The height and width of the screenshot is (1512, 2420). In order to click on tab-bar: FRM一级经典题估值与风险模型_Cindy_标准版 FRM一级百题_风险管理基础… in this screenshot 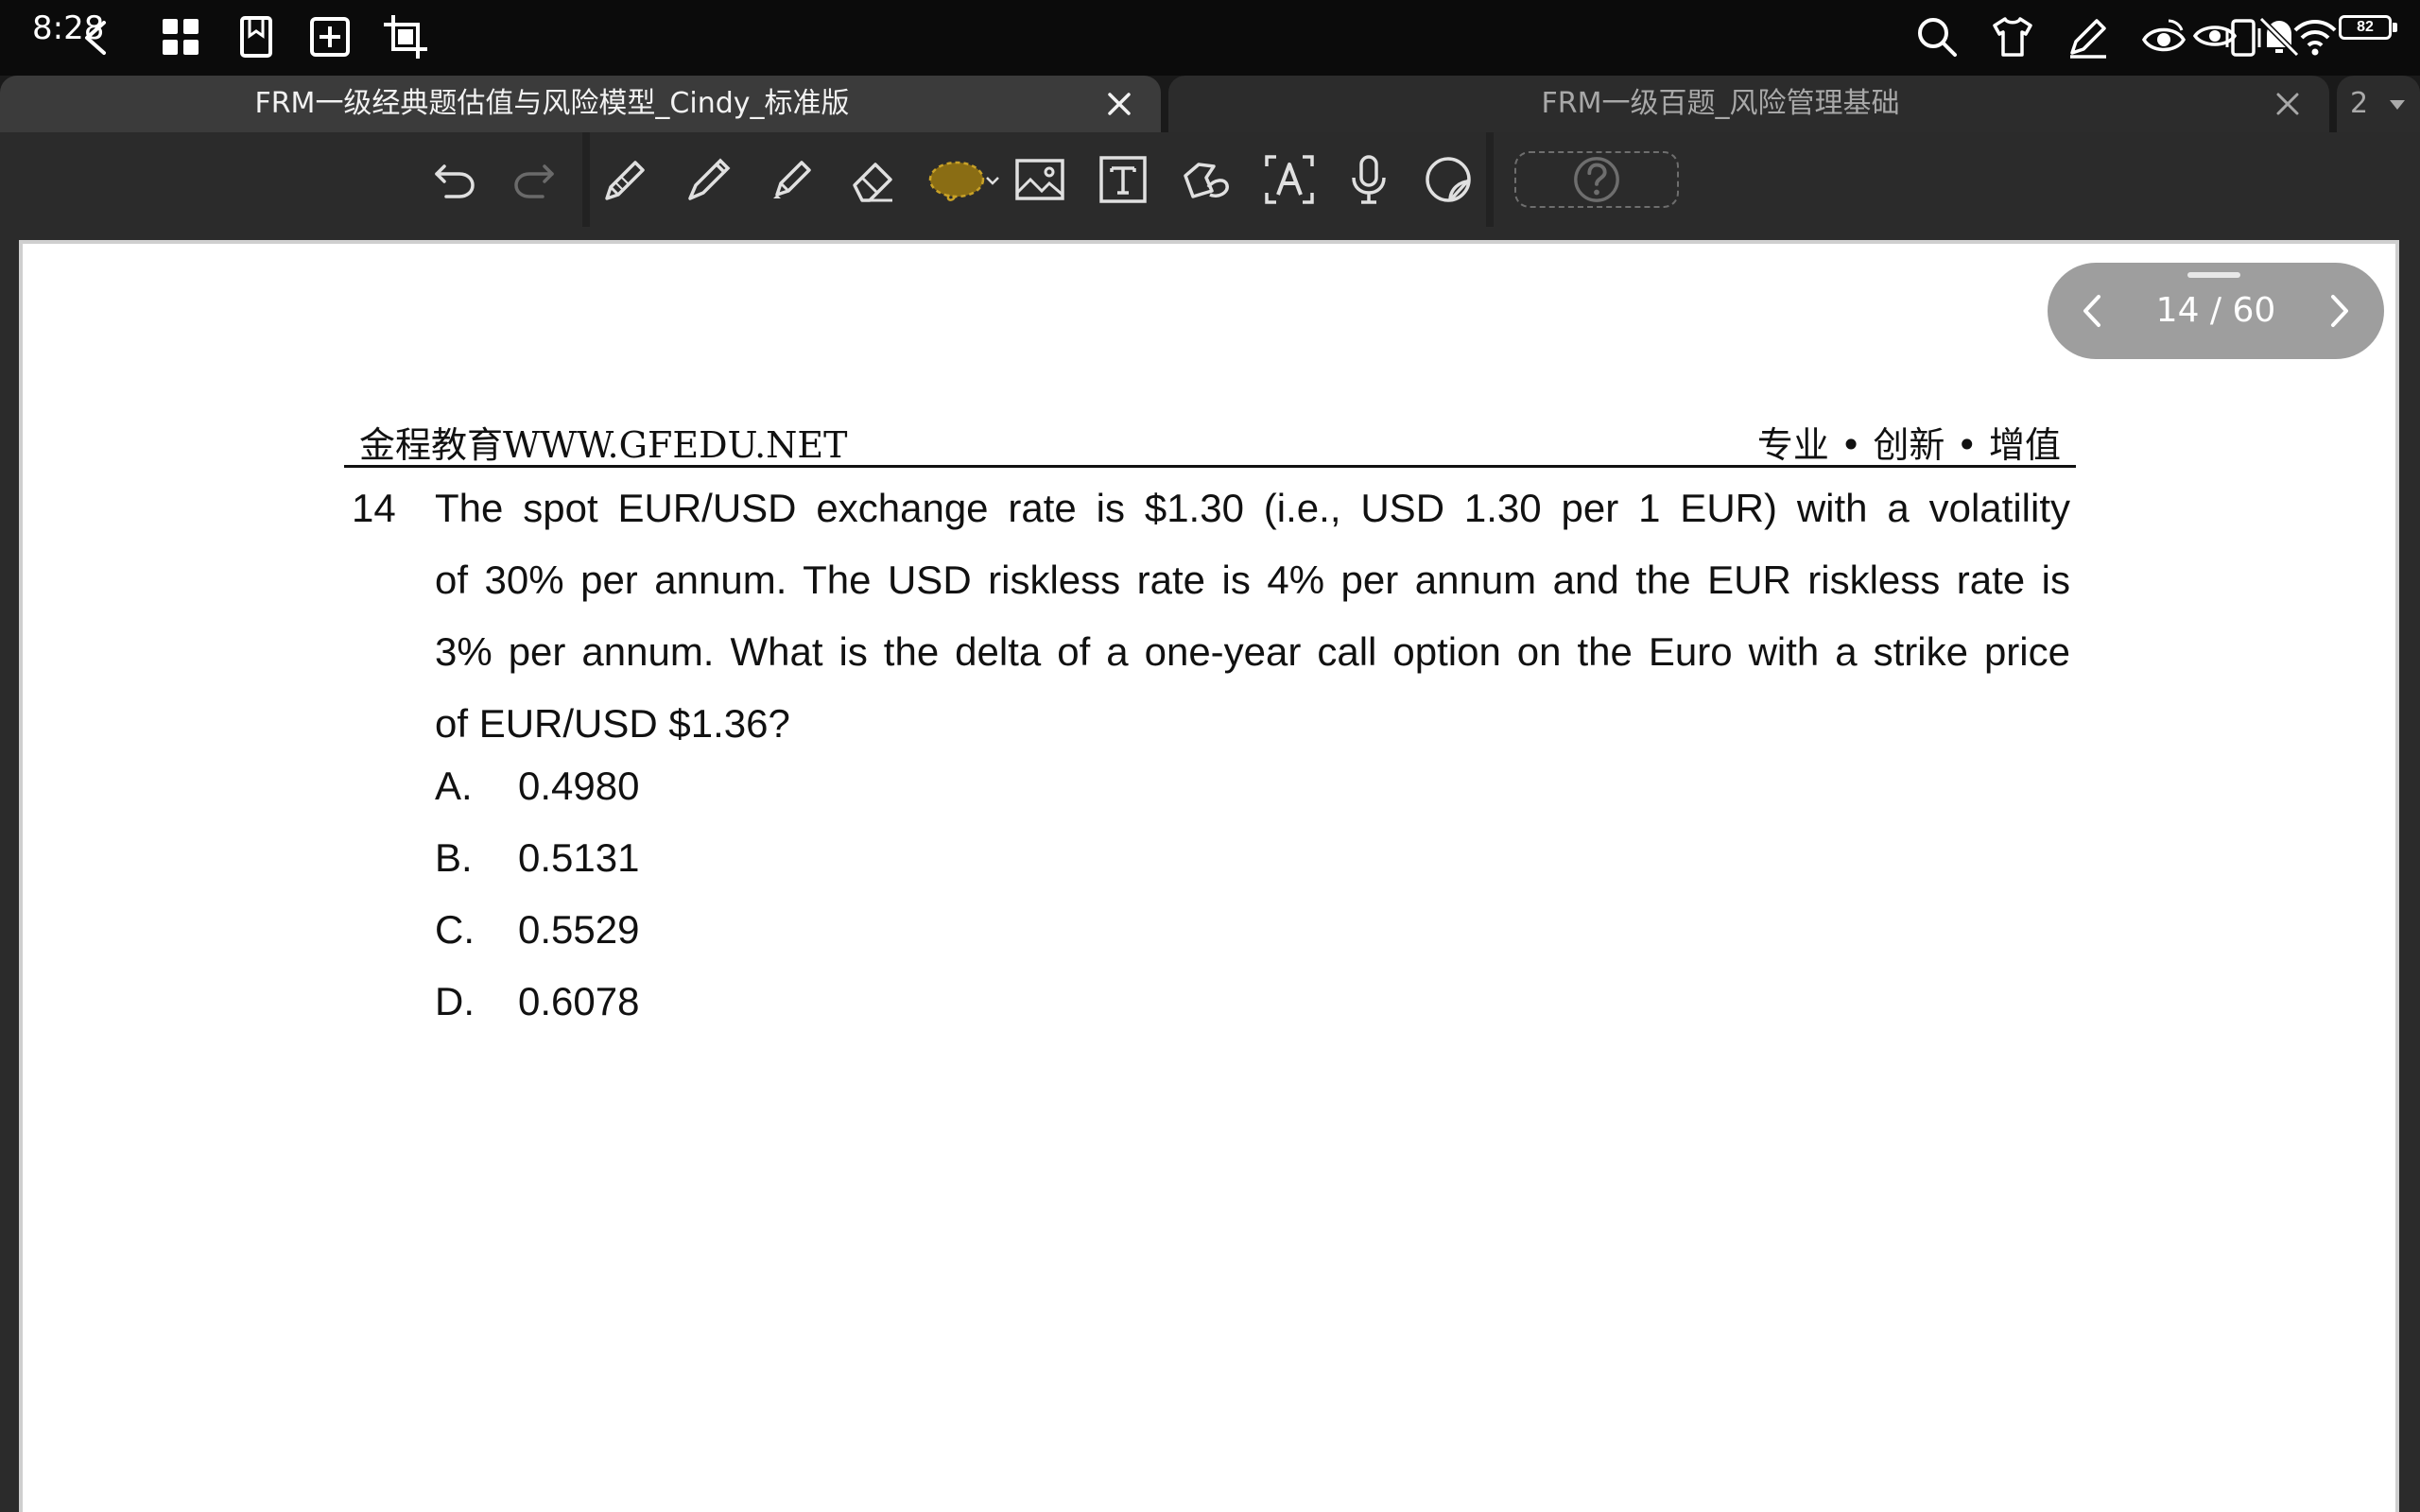, I will do `click(1210, 104)`.